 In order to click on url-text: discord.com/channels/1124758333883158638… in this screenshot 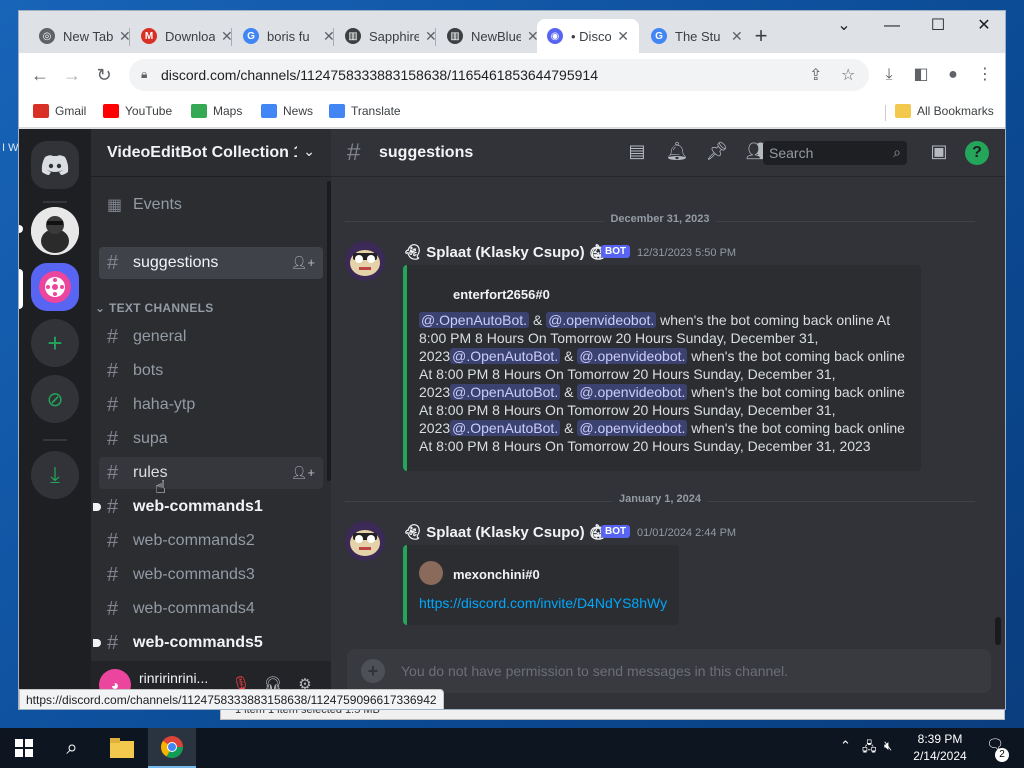, I will do `click(379, 75)`.